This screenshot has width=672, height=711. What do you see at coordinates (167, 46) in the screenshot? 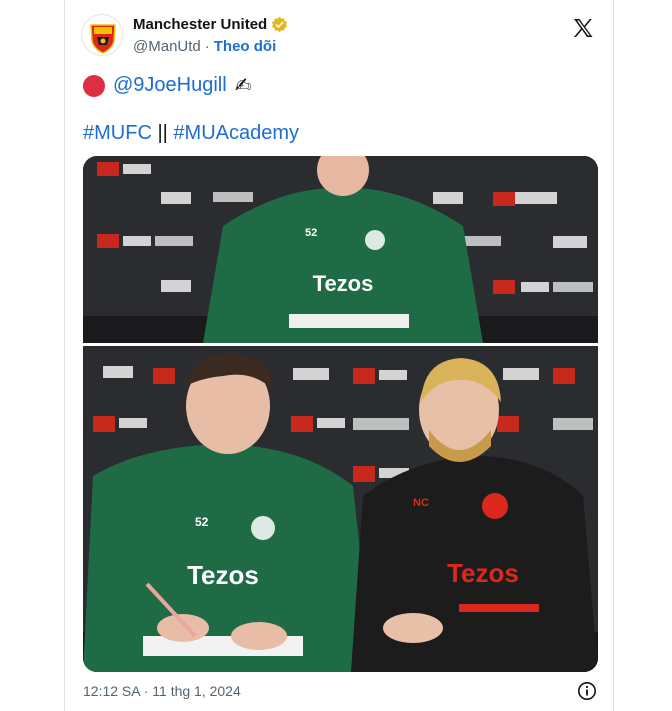
I see `author-handle: @ManUtd` at bounding box center [167, 46].